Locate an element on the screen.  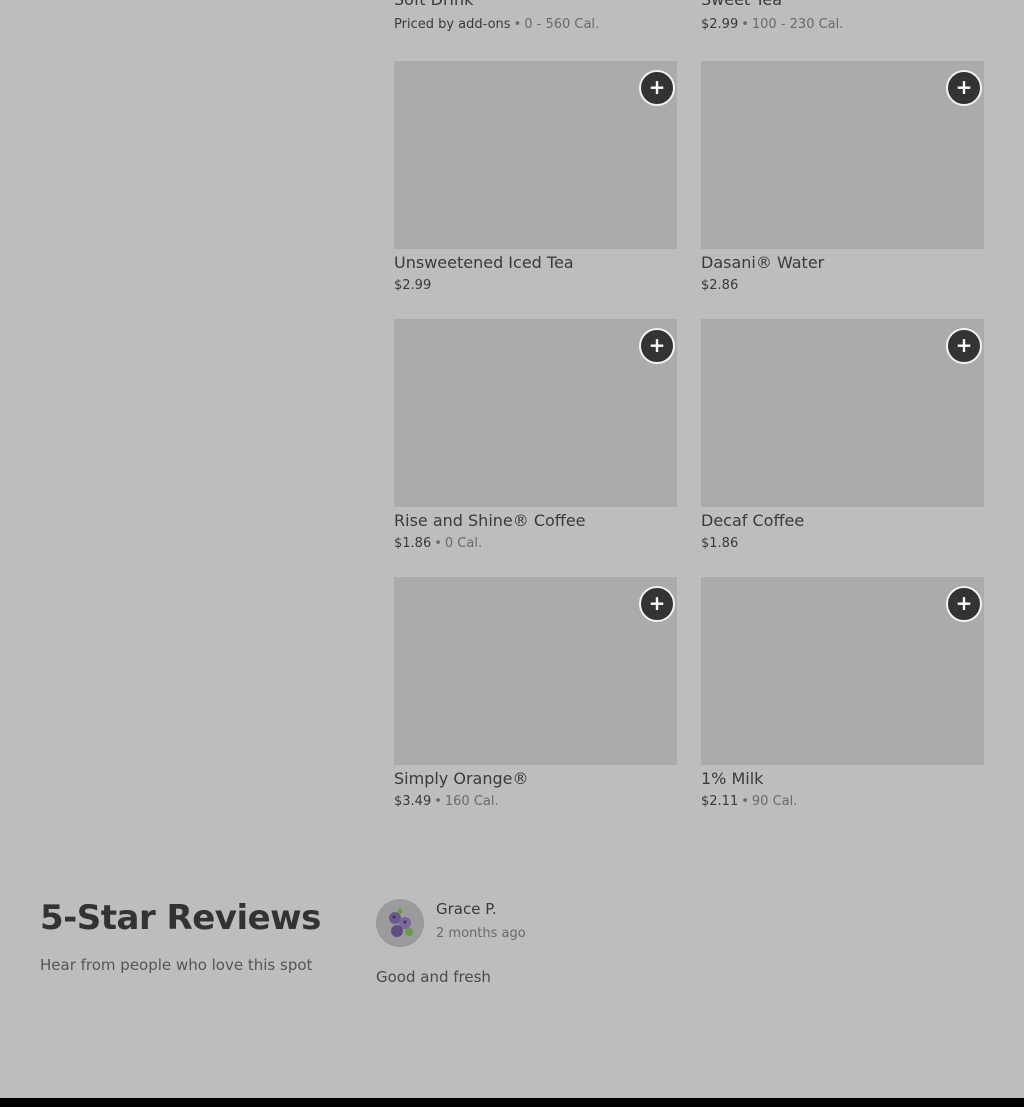
menu-item-price: $3.49 is located at coordinates (413, 801).